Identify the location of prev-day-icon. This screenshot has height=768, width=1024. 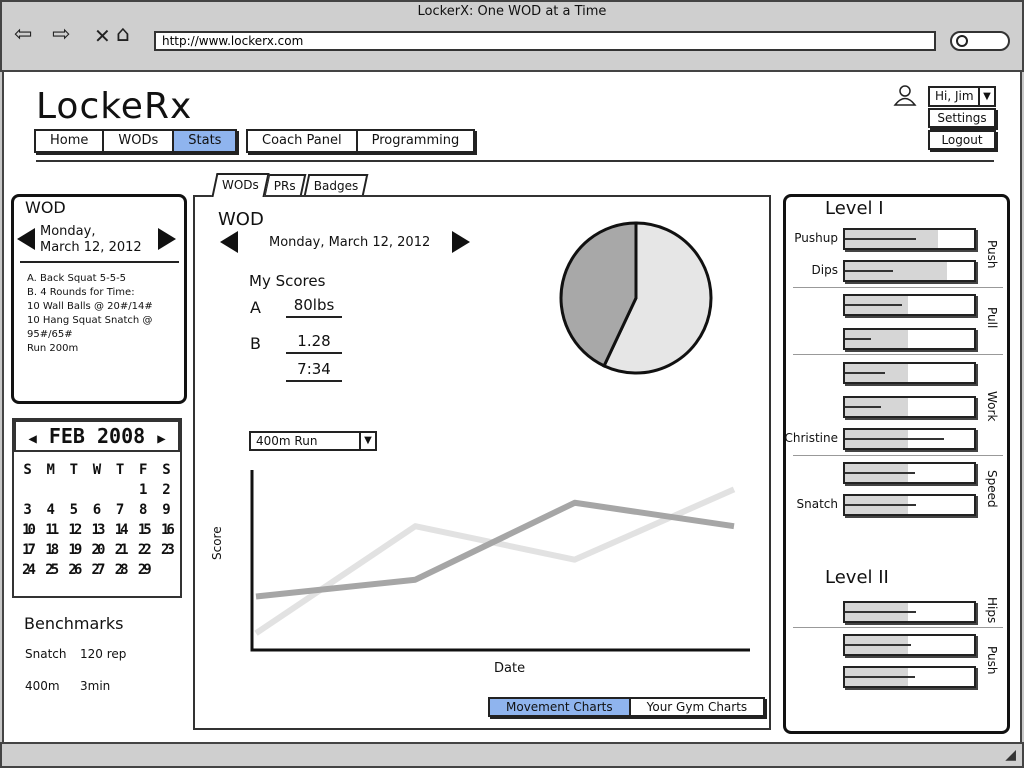
(26, 239).